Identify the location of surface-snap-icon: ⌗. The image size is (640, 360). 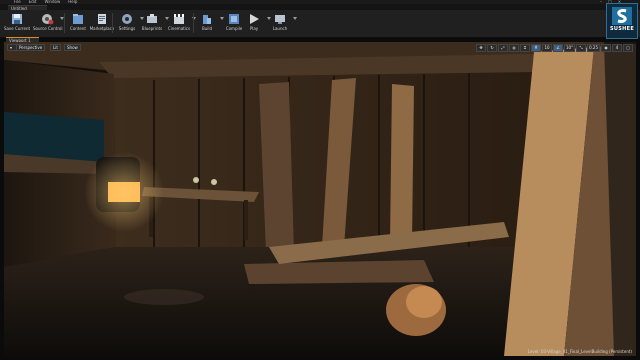
(525, 48).